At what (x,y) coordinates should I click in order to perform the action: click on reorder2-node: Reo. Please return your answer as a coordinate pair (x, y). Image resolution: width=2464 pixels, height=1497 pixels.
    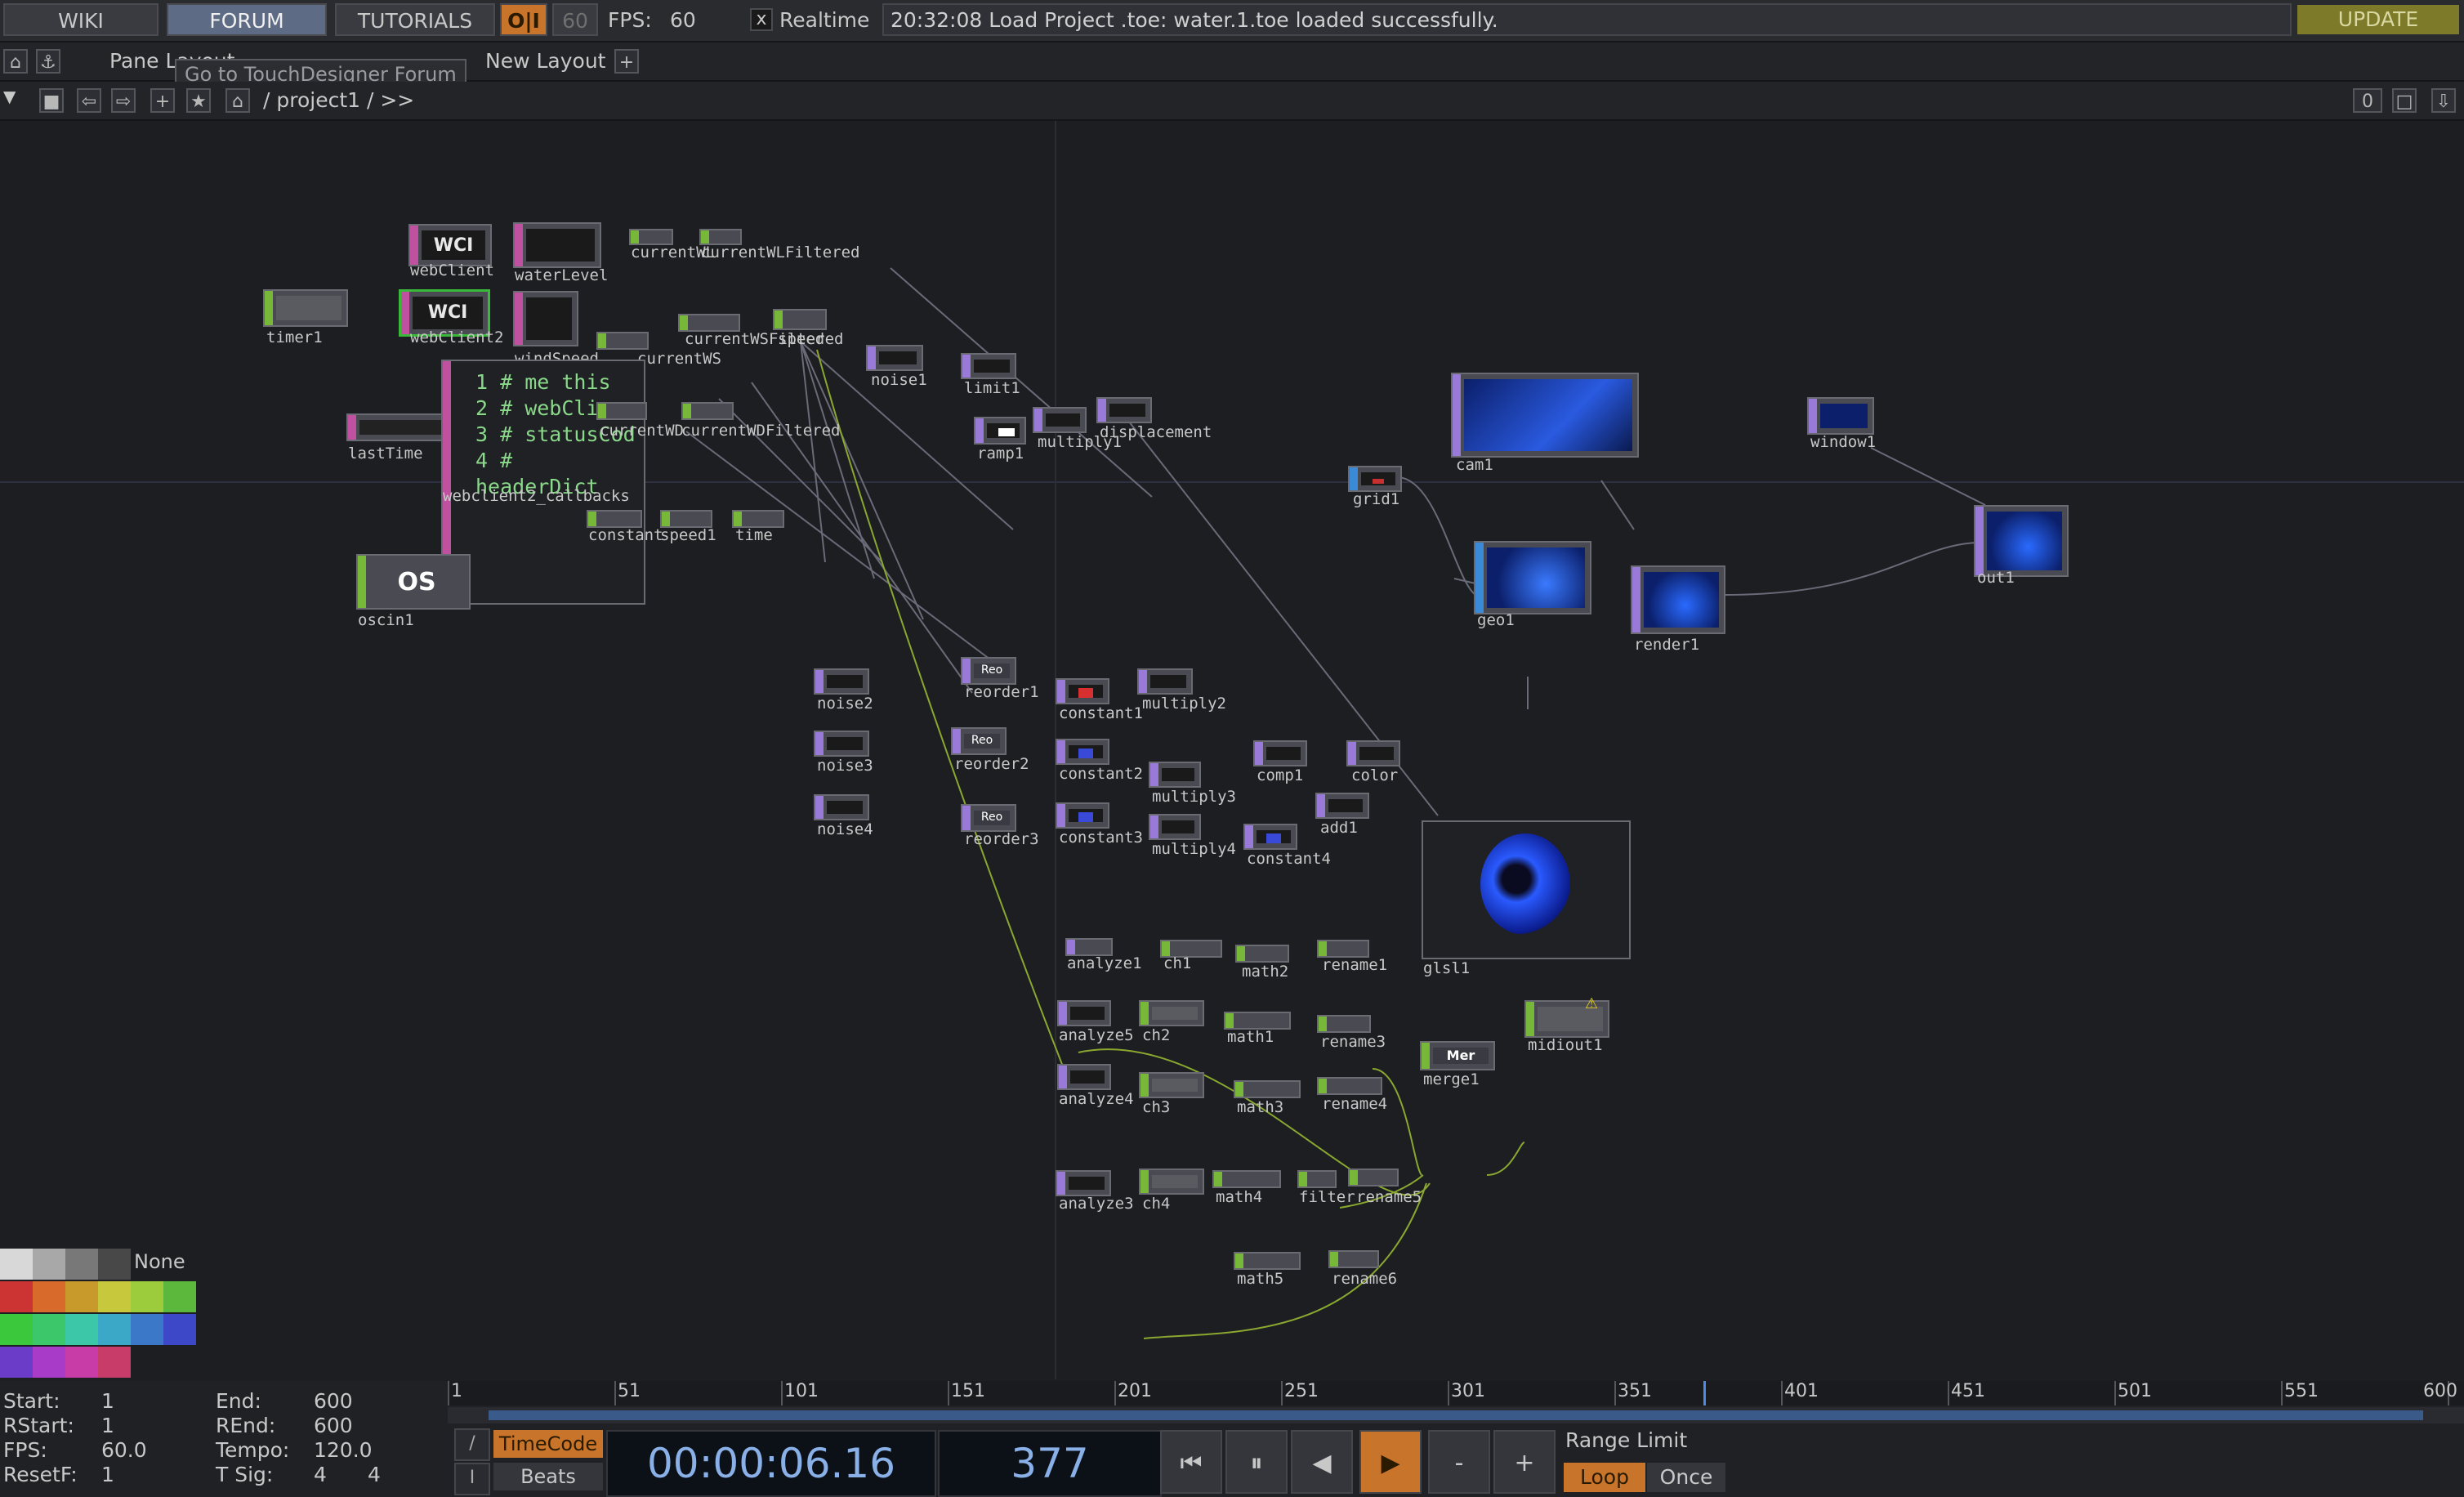
    Looking at the image, I should click on (979, 741).